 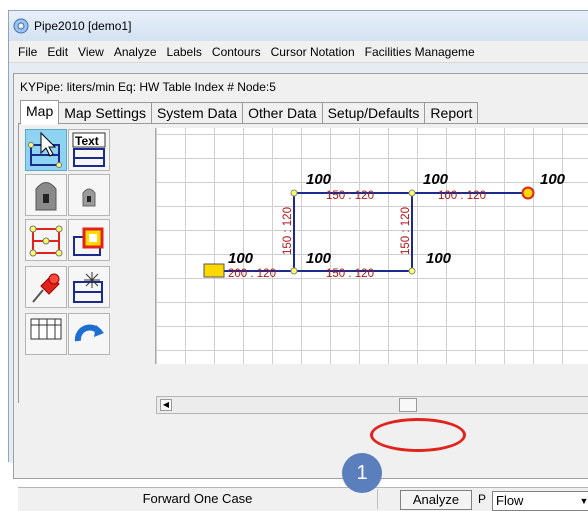 What do you see at coordinates (89, 150) in the screenshot?
I see `text-tool-button: Text` at bounding box center [89, 150].